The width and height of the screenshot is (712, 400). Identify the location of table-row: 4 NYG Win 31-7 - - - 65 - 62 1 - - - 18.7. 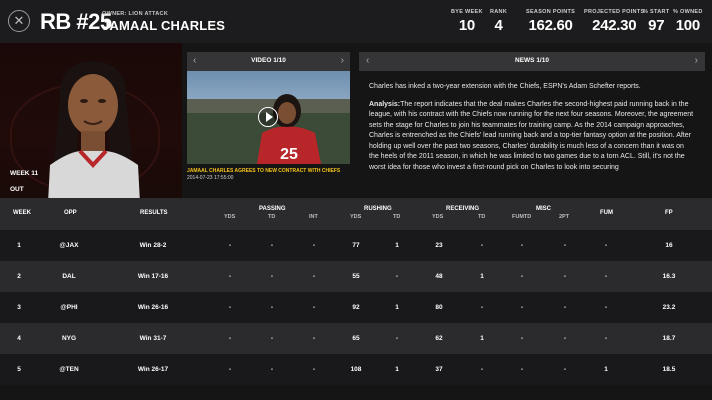
(356, 338).